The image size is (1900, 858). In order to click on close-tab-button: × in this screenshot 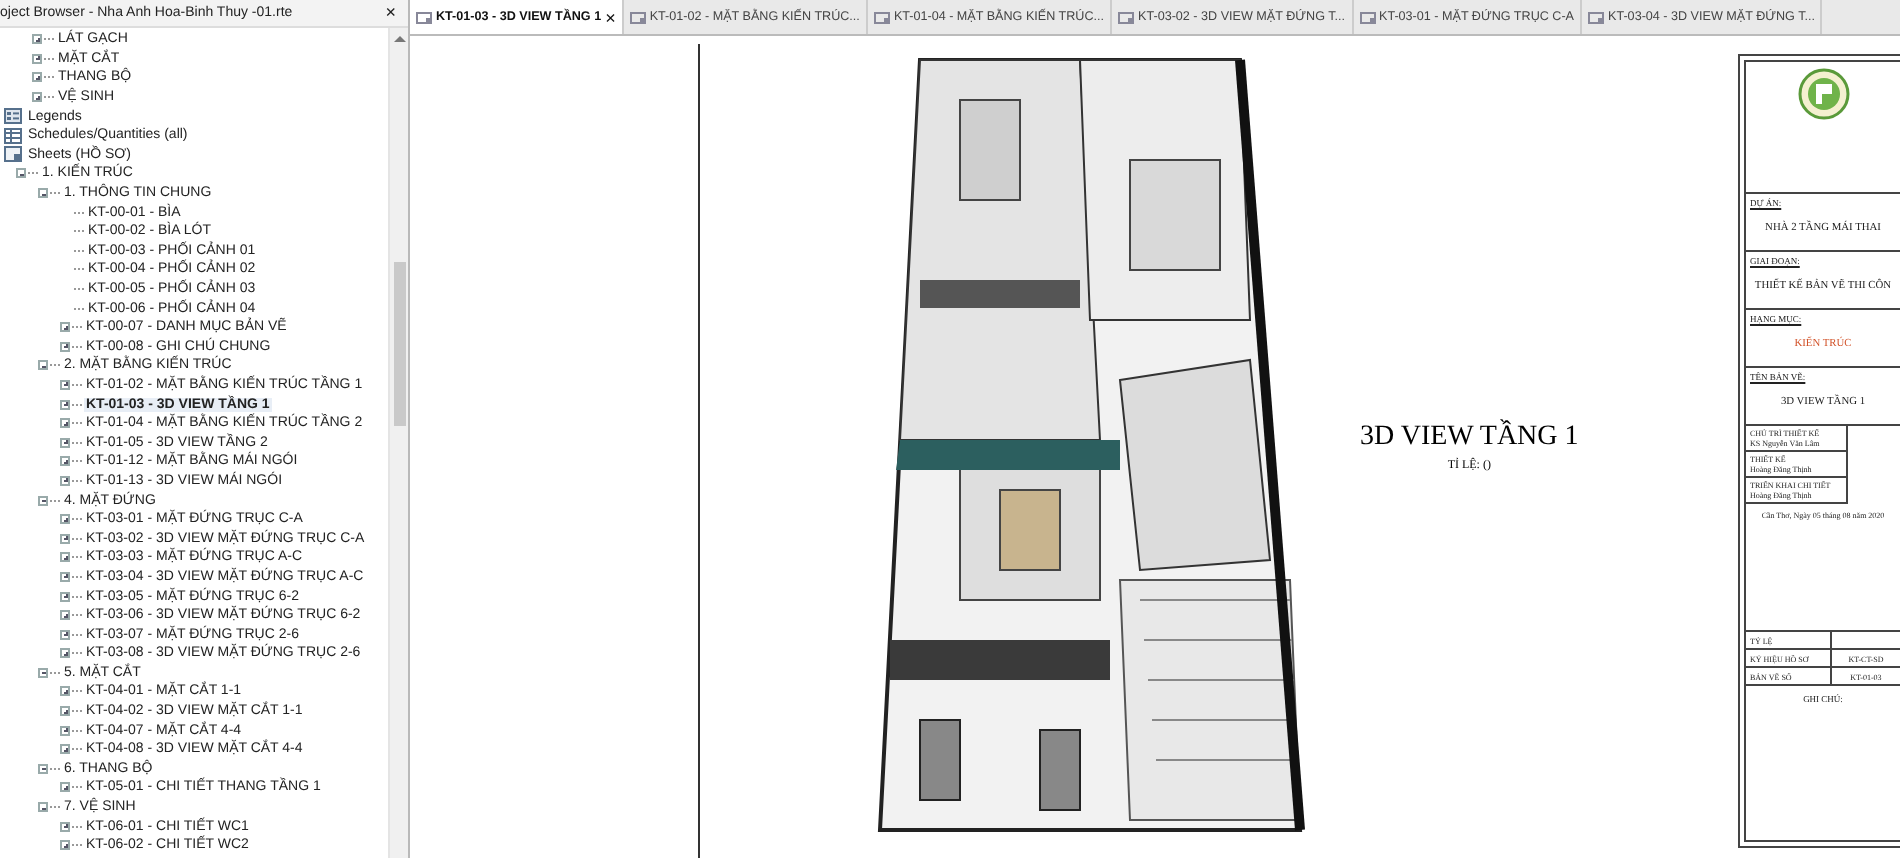, I will do `click(610, 17)`.